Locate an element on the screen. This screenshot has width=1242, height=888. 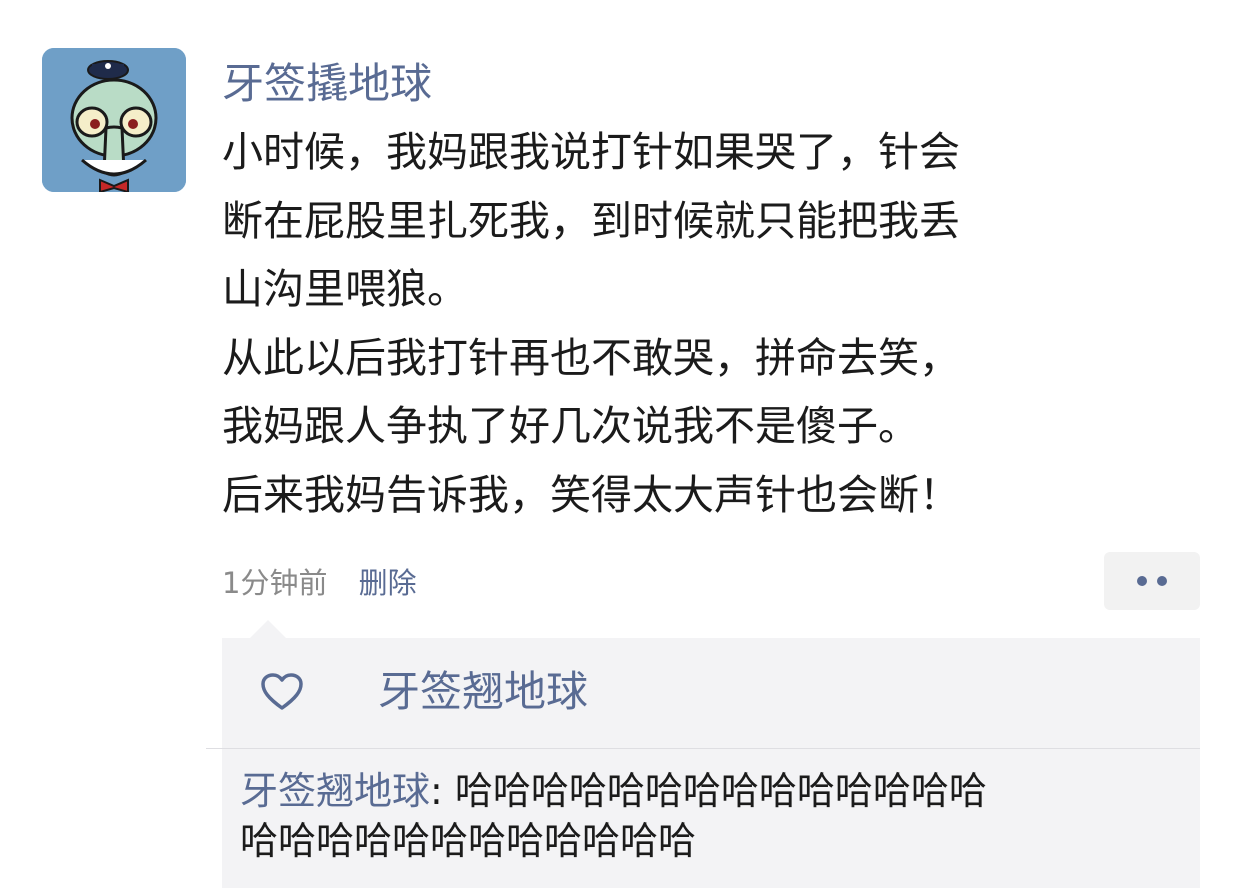
squidward-avatar-icon is located at coordinates (114, 120).